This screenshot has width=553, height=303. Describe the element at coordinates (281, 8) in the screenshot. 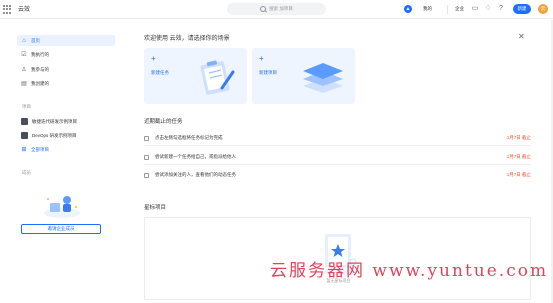

I see `search-placeholder: 搜索 加项目` at that location.